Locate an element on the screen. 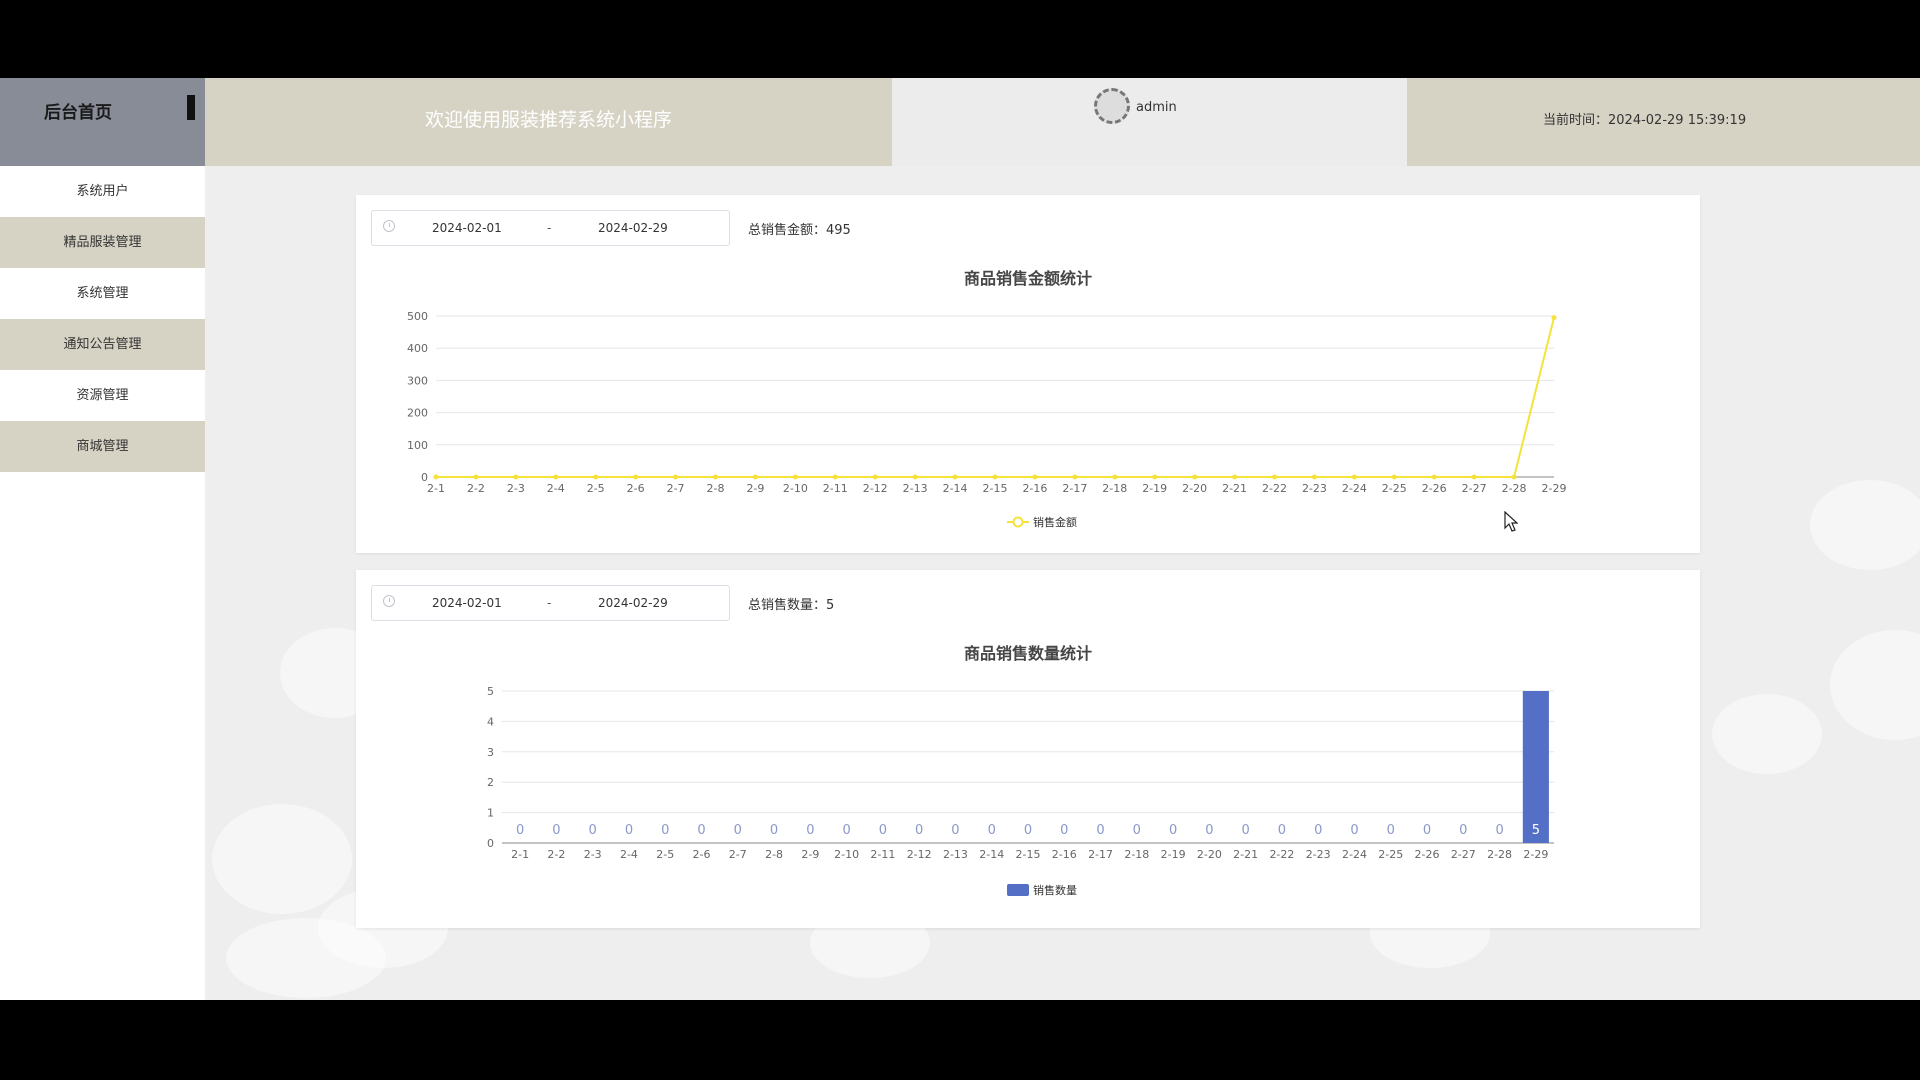 The image size is (1920, 1080). y-tick-label: 300 is located at coordinates (417, 380).